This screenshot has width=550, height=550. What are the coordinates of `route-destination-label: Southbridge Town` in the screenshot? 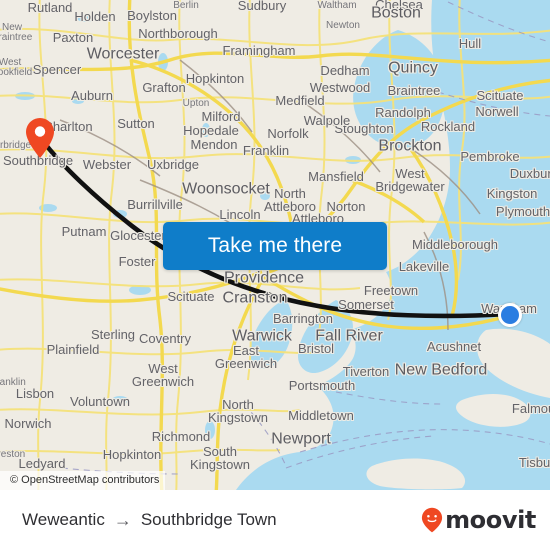 It's located at (208, 519).